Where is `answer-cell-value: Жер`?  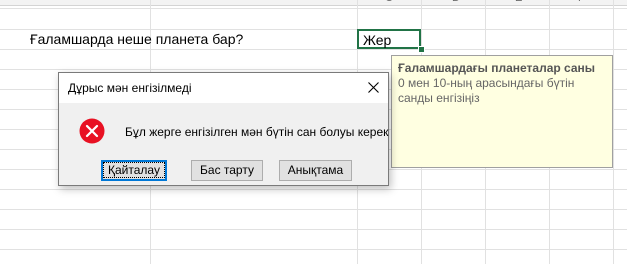
answer-cell-value: Жер is located at coordinates (377, 40).